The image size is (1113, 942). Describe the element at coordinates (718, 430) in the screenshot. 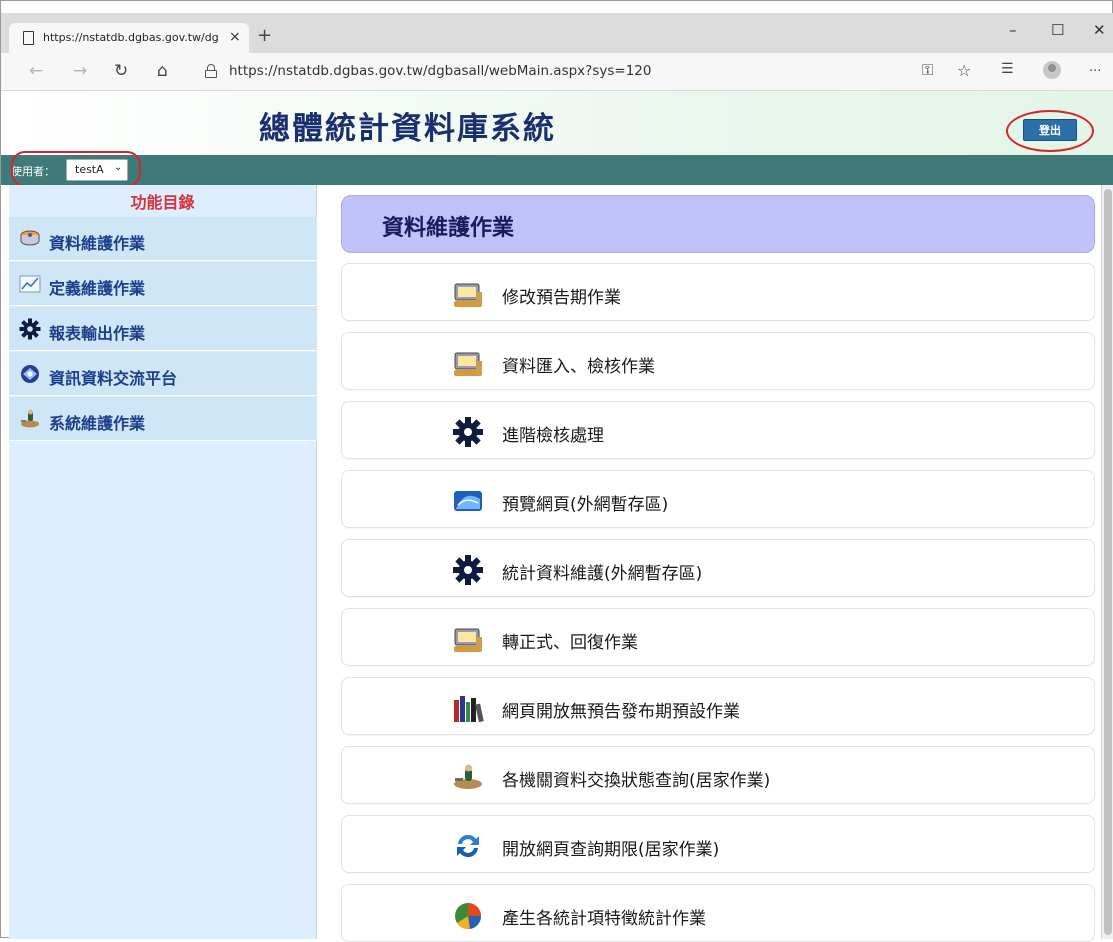

I see `menu-item-advanced-check: 進階檢核處理` at that location.